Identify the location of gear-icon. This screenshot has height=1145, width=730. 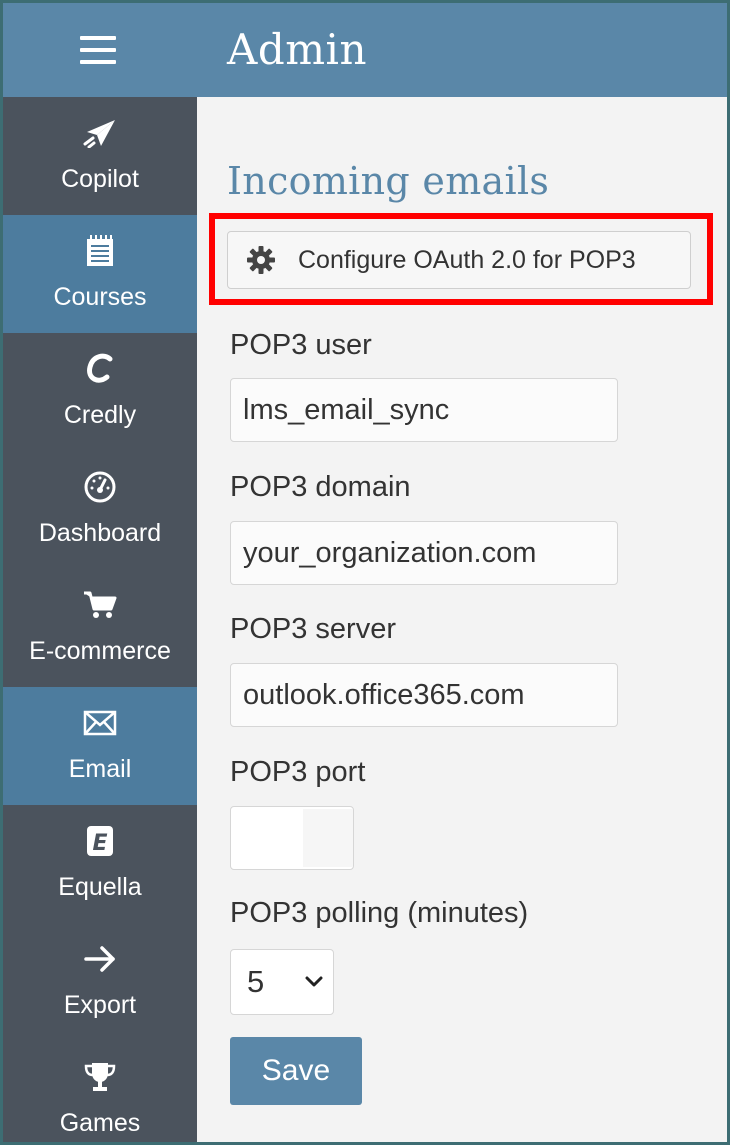
(261, 260).